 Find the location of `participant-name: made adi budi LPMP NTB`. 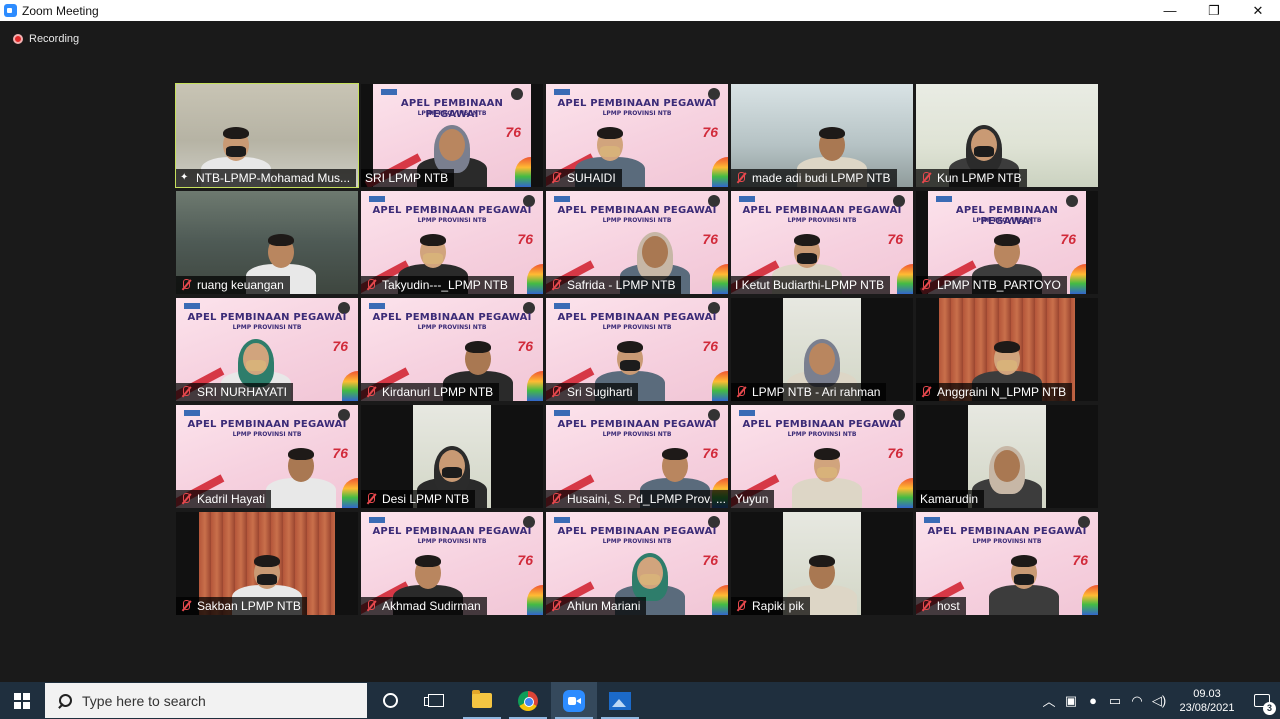

participant-name: made adi budi LPMP NTB is located at coordinates (821, 178).